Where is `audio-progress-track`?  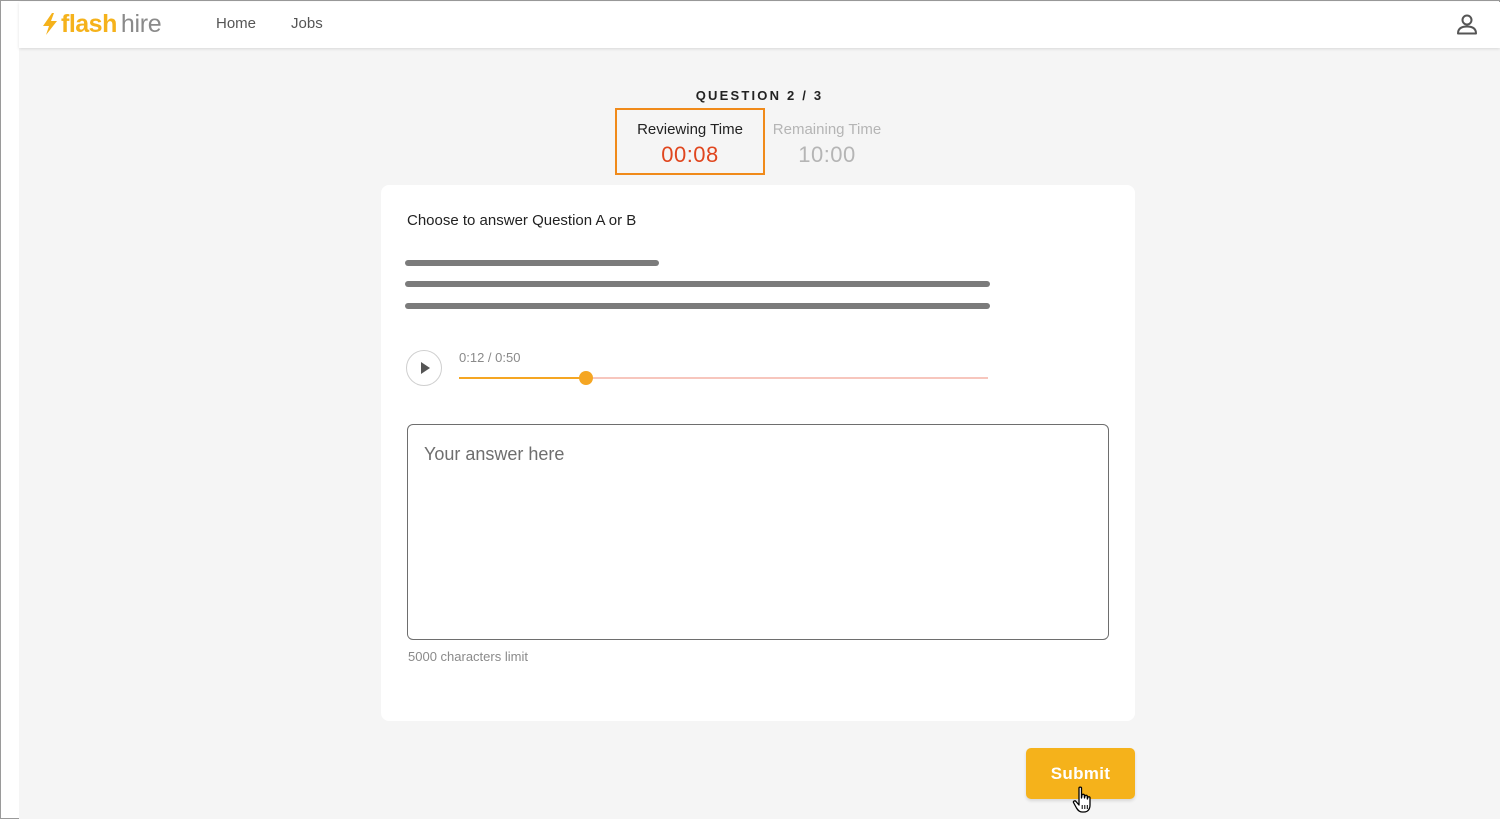 audio-progress-track is located at coordinates (723, 378).